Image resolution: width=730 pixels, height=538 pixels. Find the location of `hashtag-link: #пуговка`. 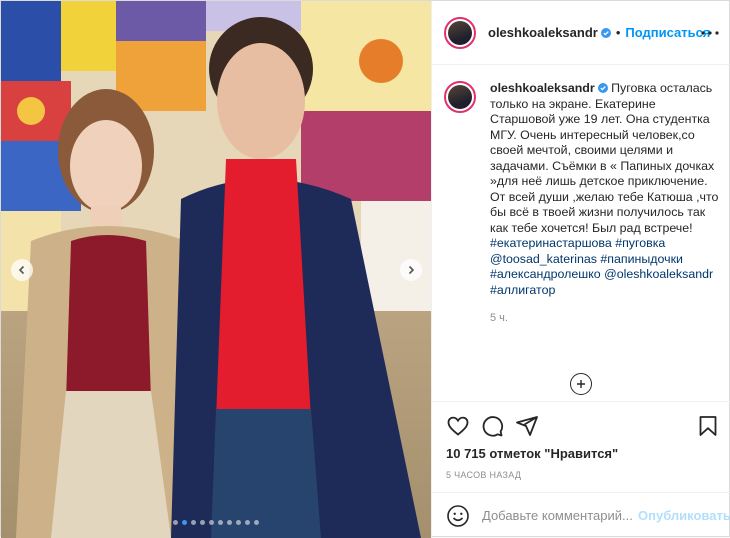

hashtag-link: #пуговка is located at coordinates (640, 243).